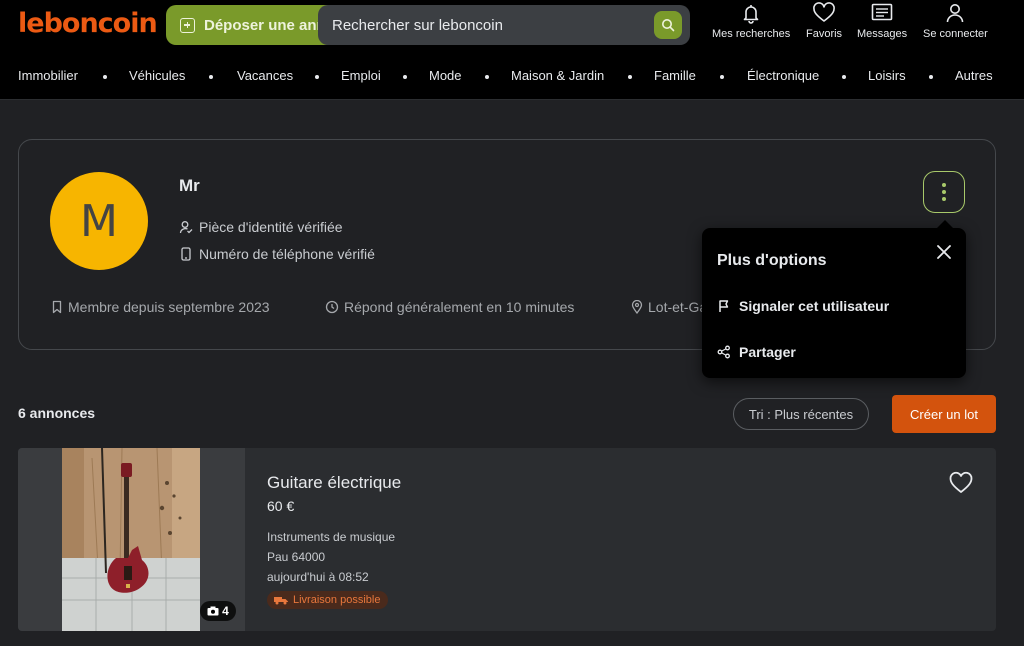 The width and height of the screenshot is (1024, 646). Describe the element at coordinates (186, 254) in the screenshot. I see `phone-verified-icon` at that location.